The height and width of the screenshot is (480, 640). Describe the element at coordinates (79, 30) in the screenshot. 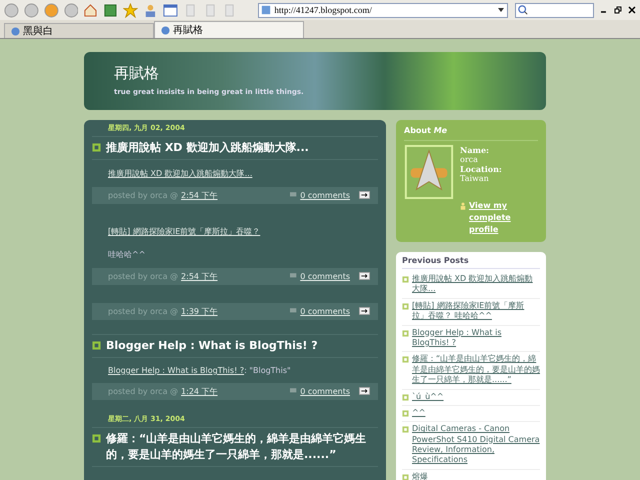

I see `browser-tab: 黑與白` at that location.